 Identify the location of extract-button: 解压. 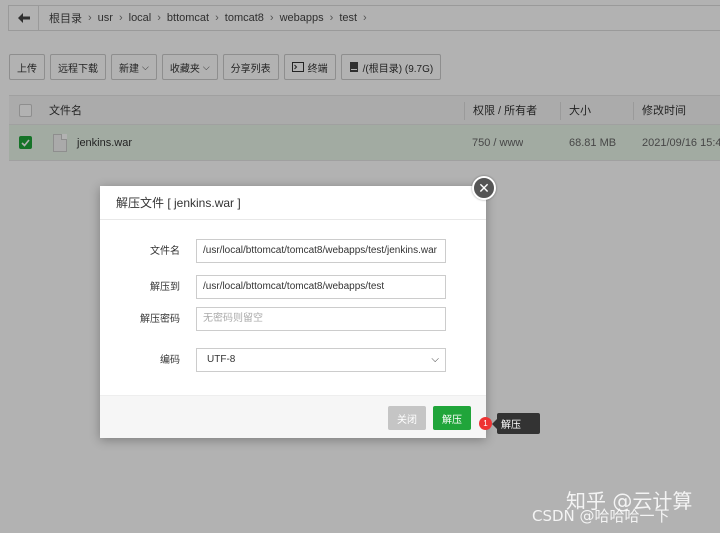
(452, 418).